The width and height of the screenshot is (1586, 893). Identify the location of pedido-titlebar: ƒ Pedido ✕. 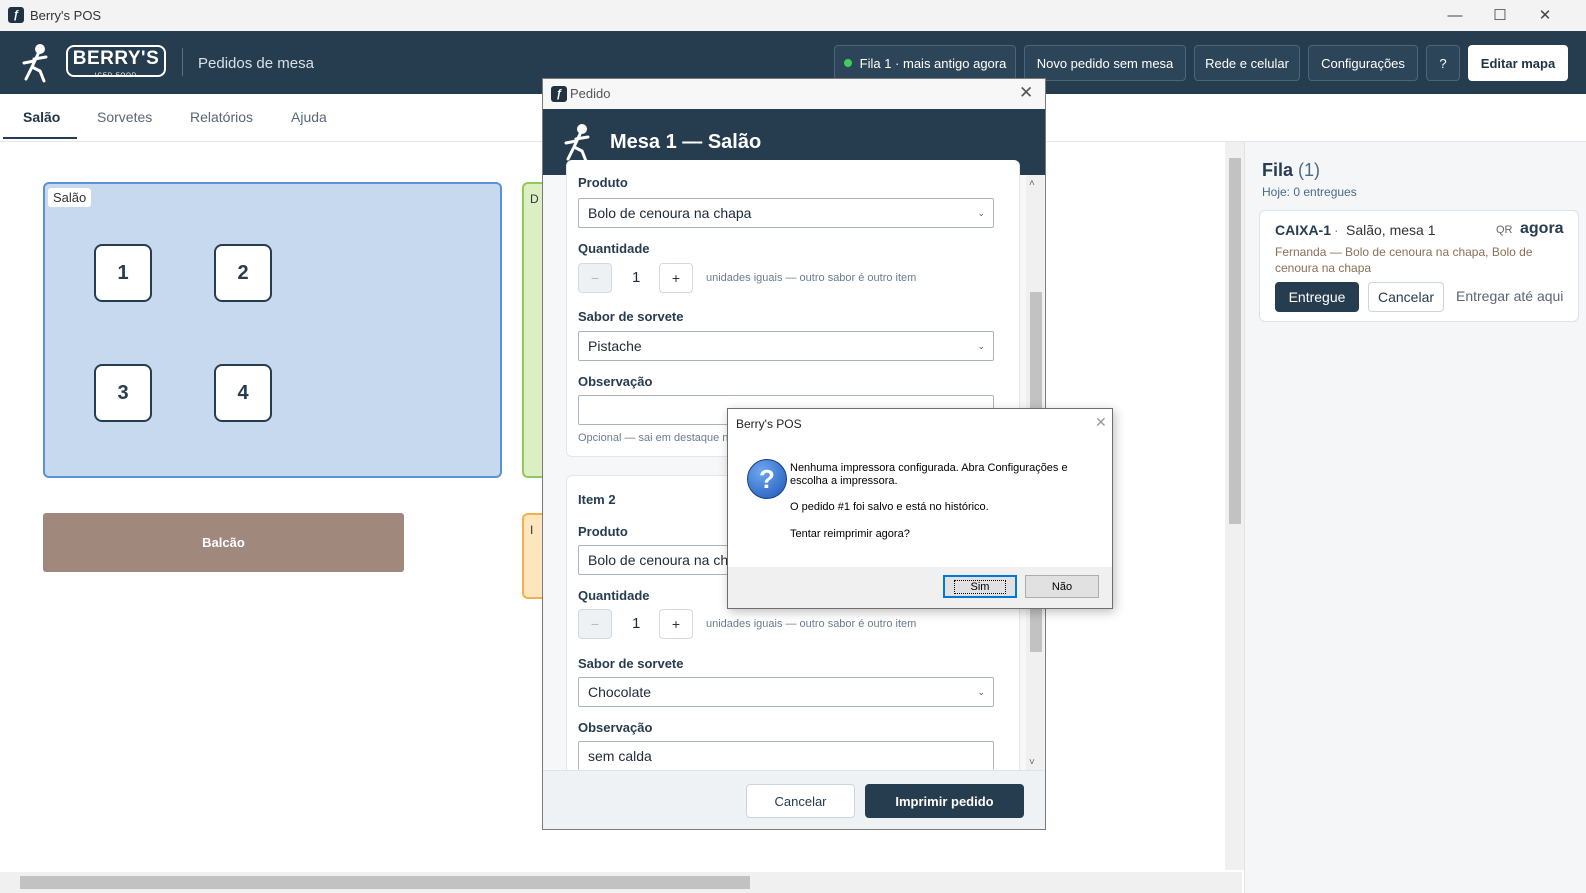
(794, 94).